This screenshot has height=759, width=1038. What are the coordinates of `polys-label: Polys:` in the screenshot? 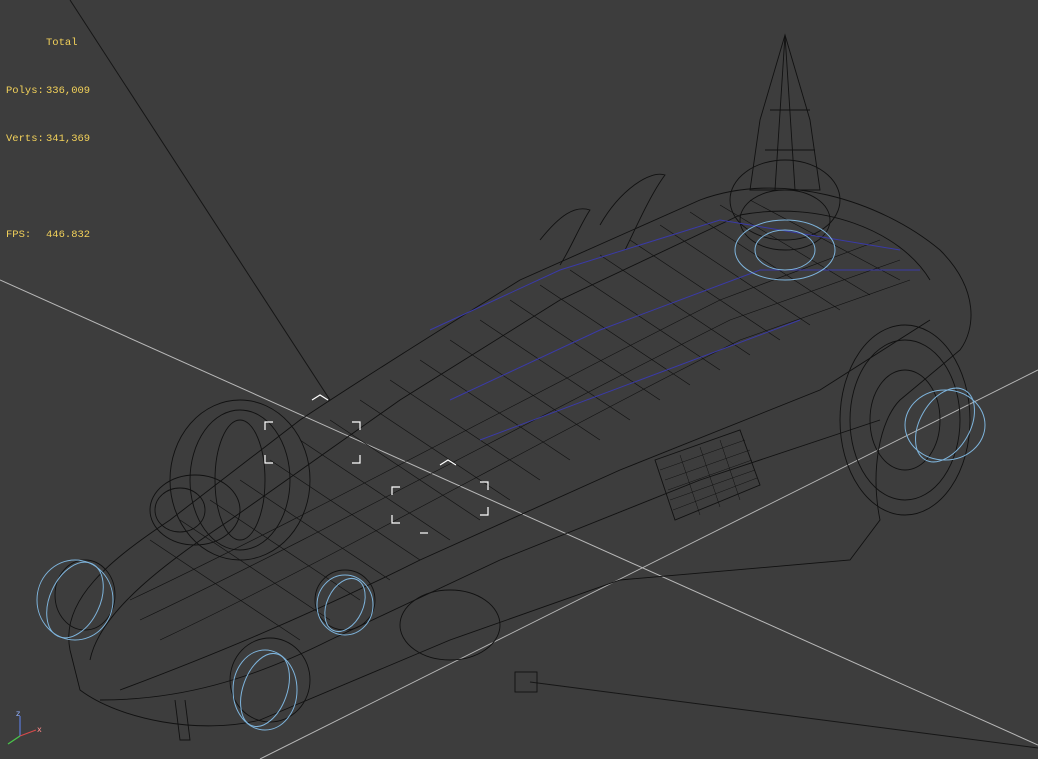 It's located at (25, 91).